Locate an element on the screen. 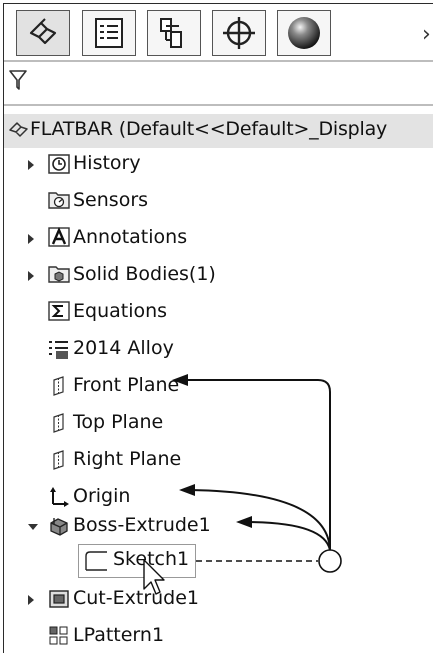 The width and height of the screenshot is (433, 656). tree-item-boss-extrude: Boss-Extrude1 is located at coordinates (216, 527).